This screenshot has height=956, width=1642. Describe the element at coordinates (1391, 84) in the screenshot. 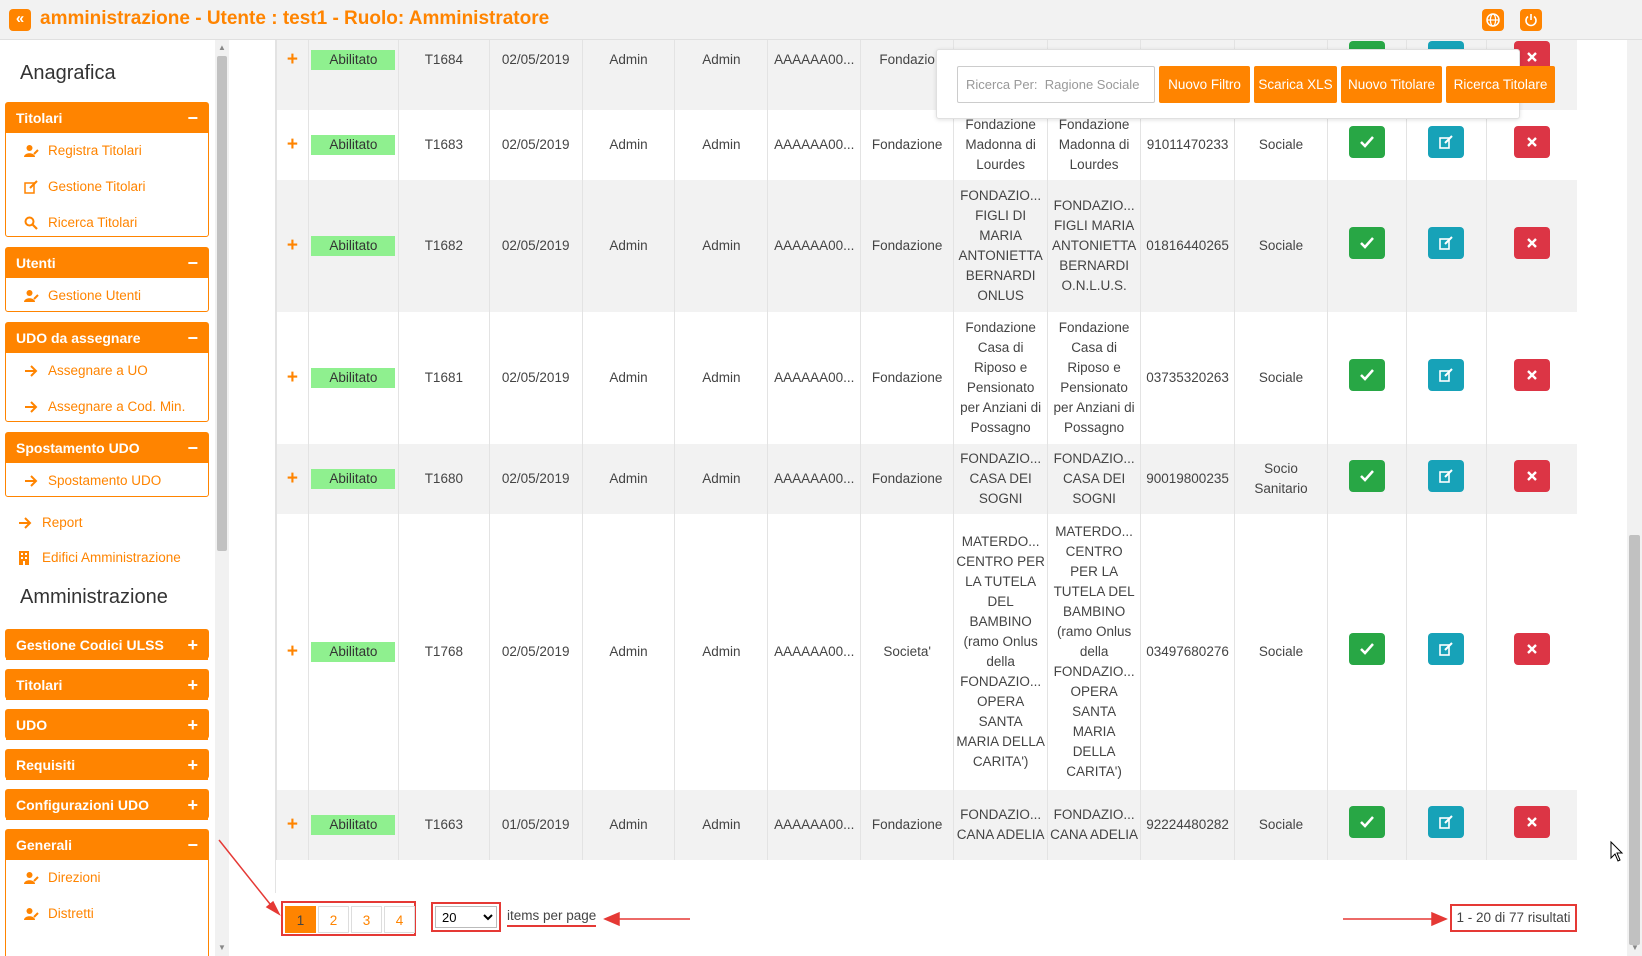

I see `new-titolare-button: Nuovo Titolare` at that location.